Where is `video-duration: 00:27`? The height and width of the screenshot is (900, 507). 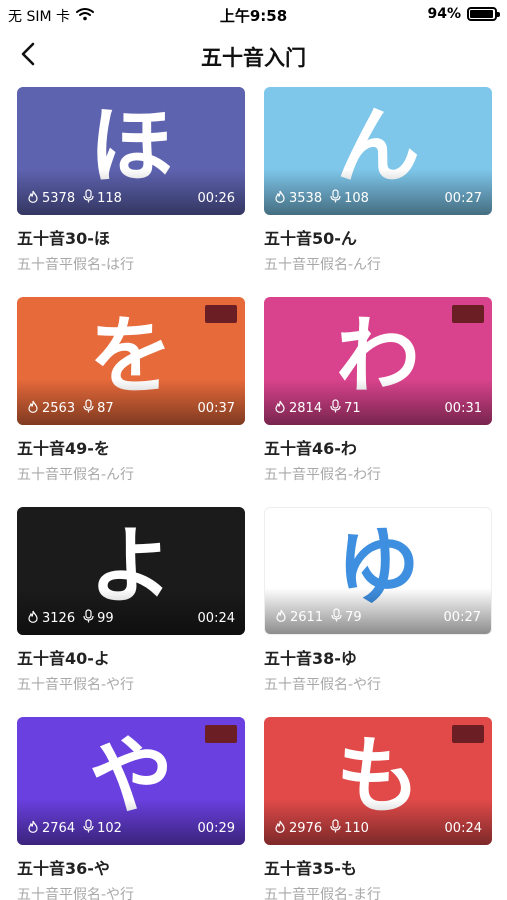
video-duration: 00:27 is located at coordinates (463, 198).